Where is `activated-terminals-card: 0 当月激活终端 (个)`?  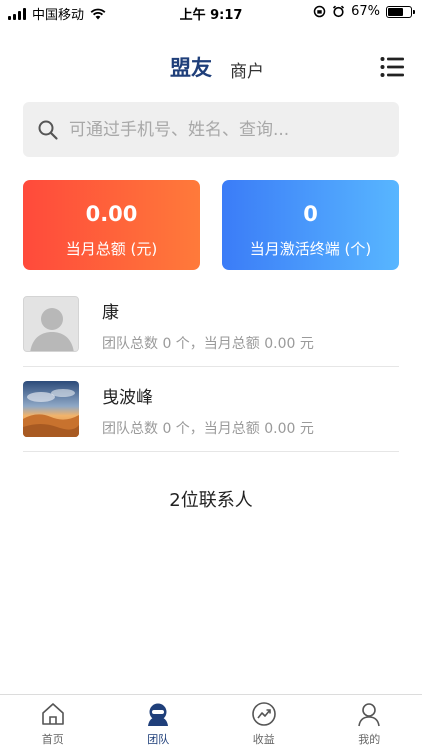 activated-terminals-card: 0 当月激活终端 (个) is located at coordinates (310, 225).